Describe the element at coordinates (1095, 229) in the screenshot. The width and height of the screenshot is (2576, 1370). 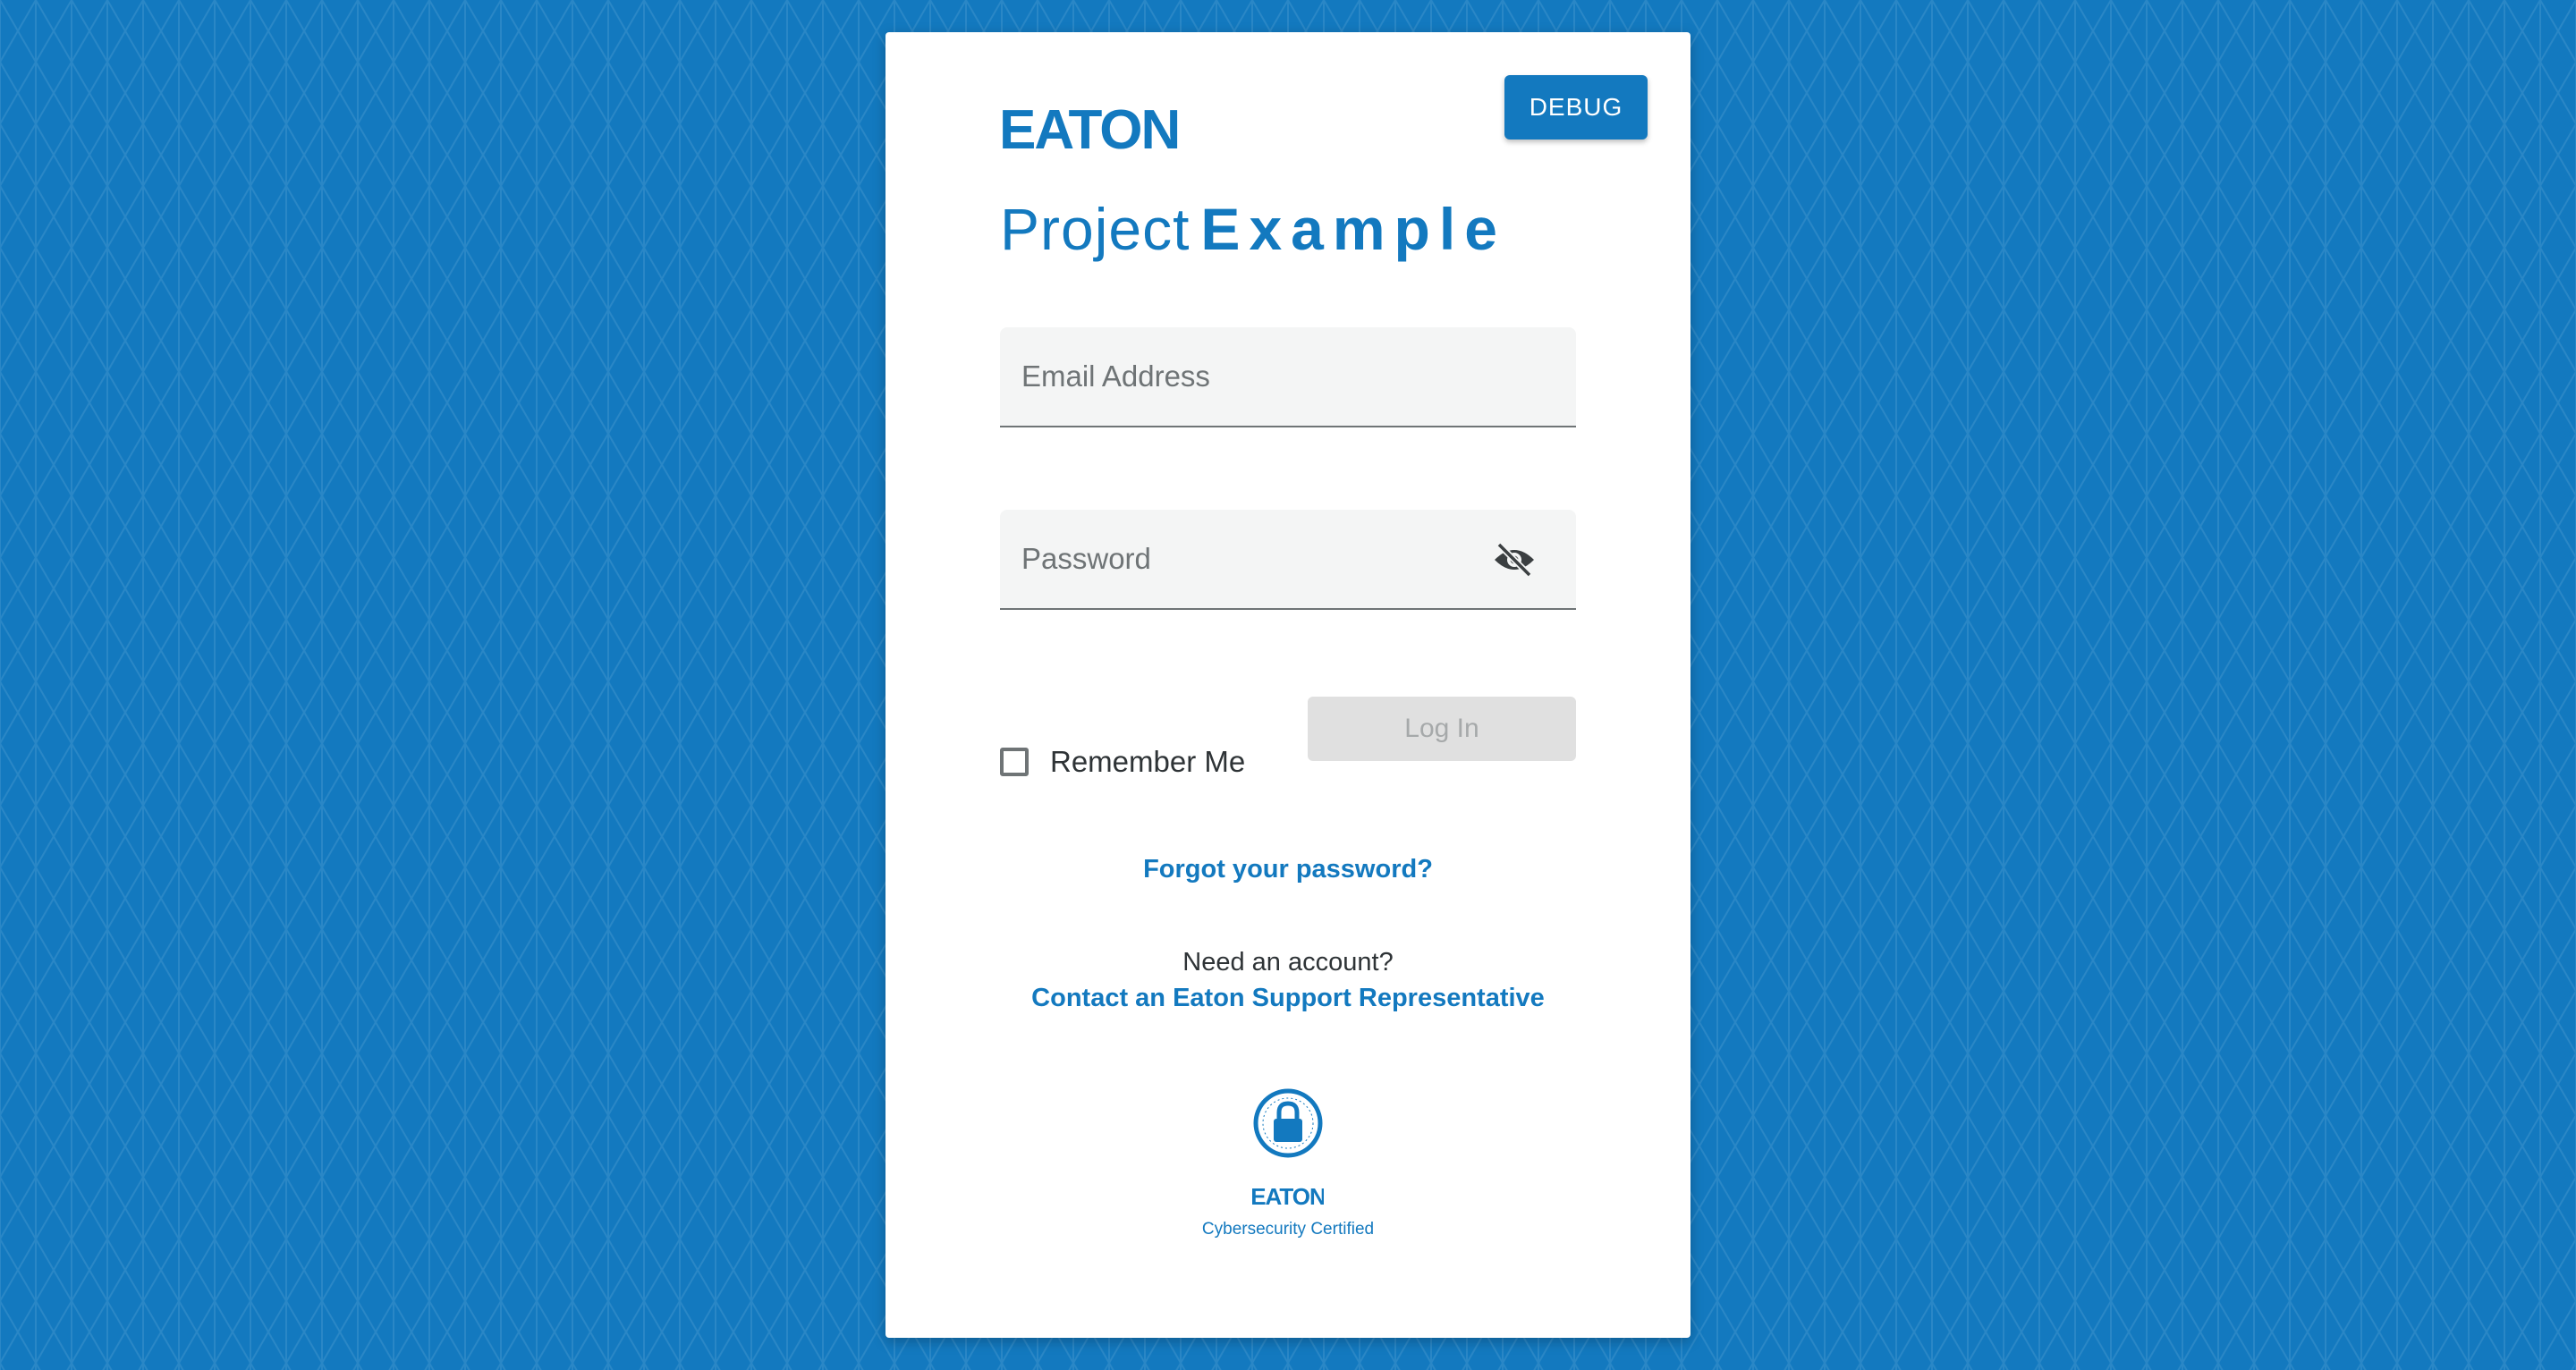
I see `title-project: Project` at that location.